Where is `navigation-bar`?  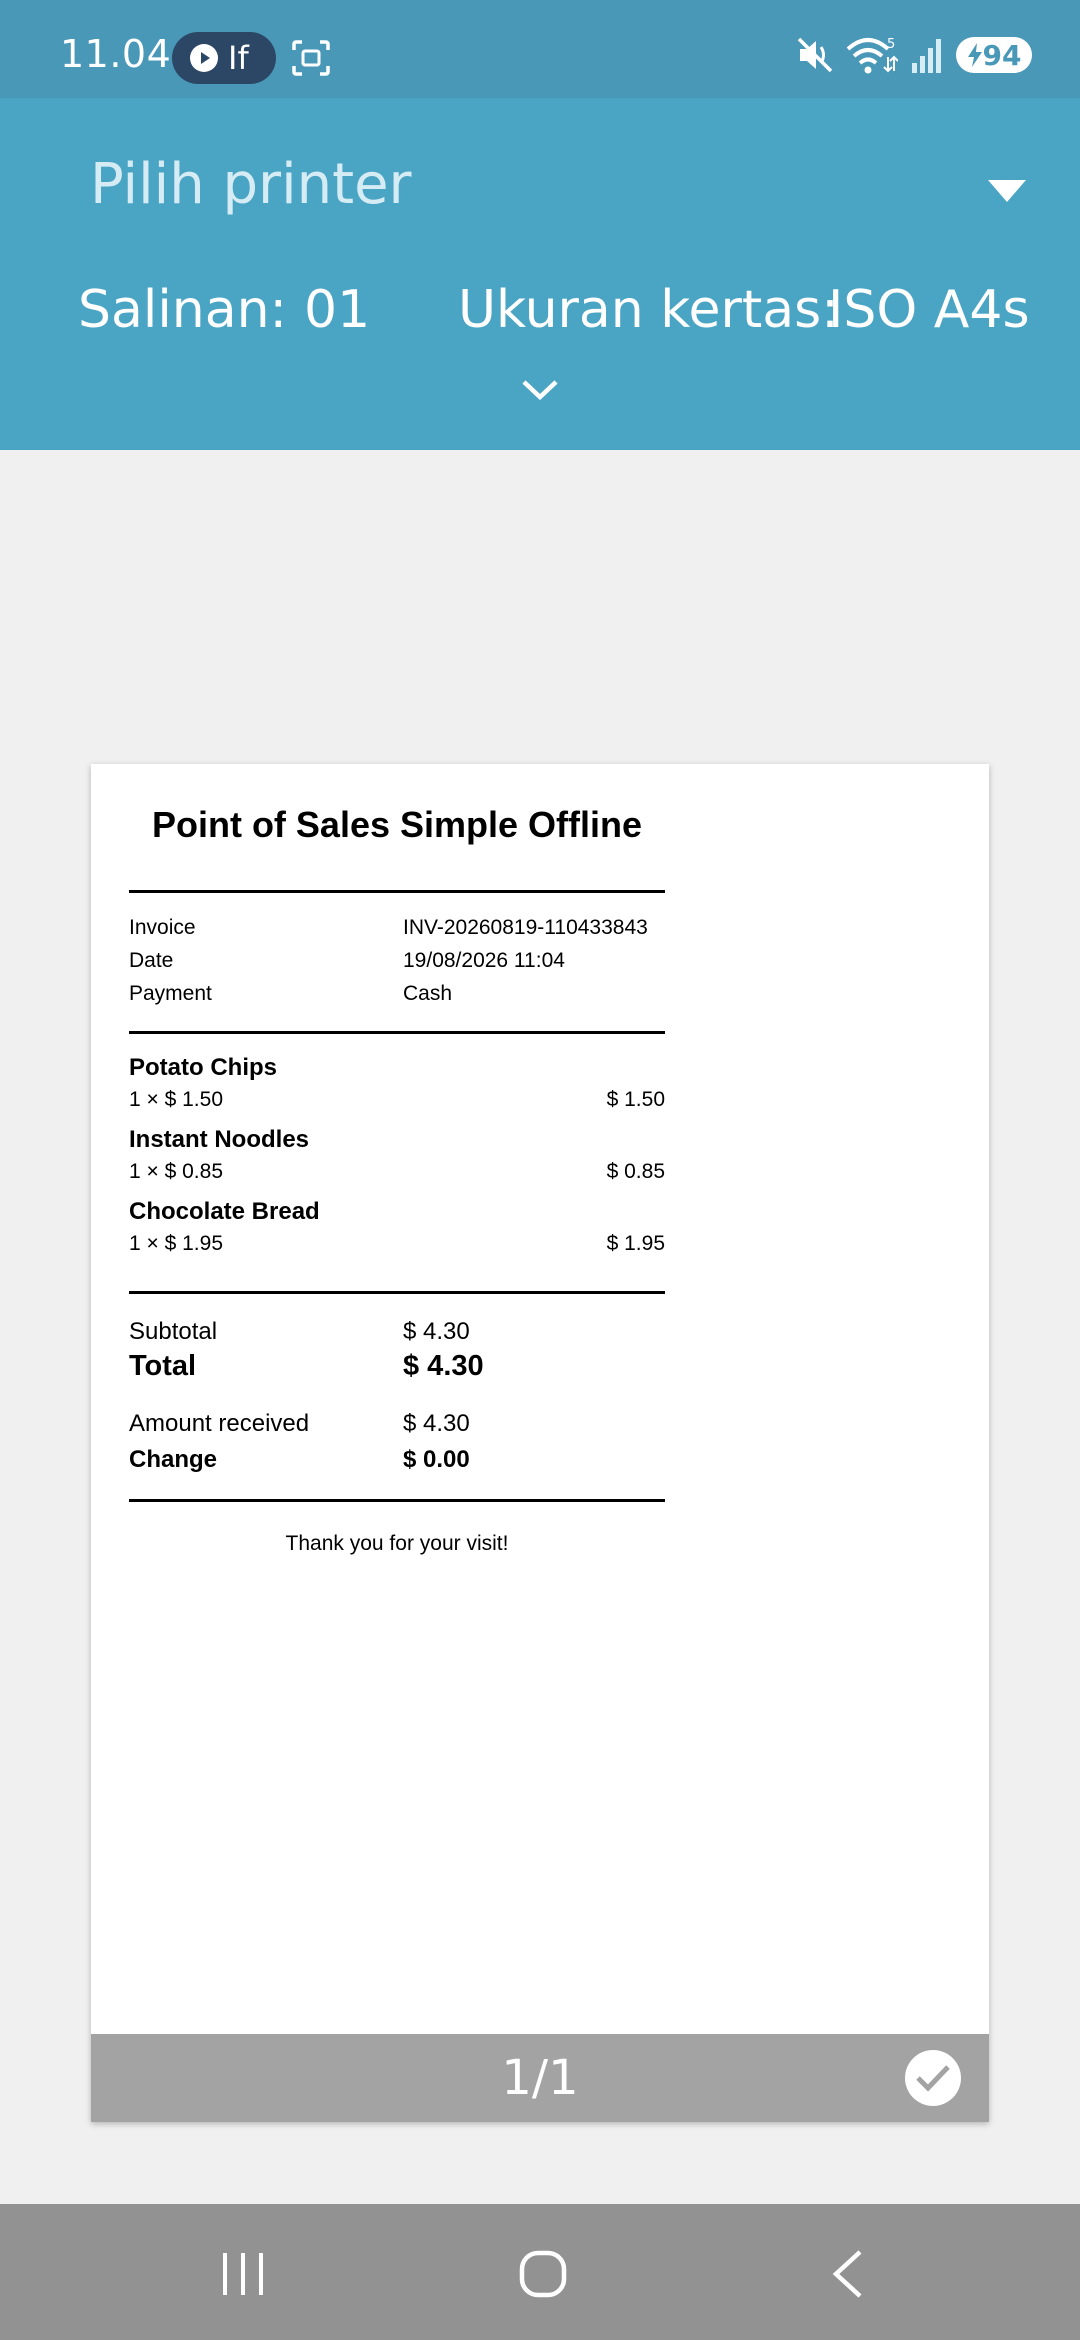 navigation-bar is located at coordinates (540, 2272).